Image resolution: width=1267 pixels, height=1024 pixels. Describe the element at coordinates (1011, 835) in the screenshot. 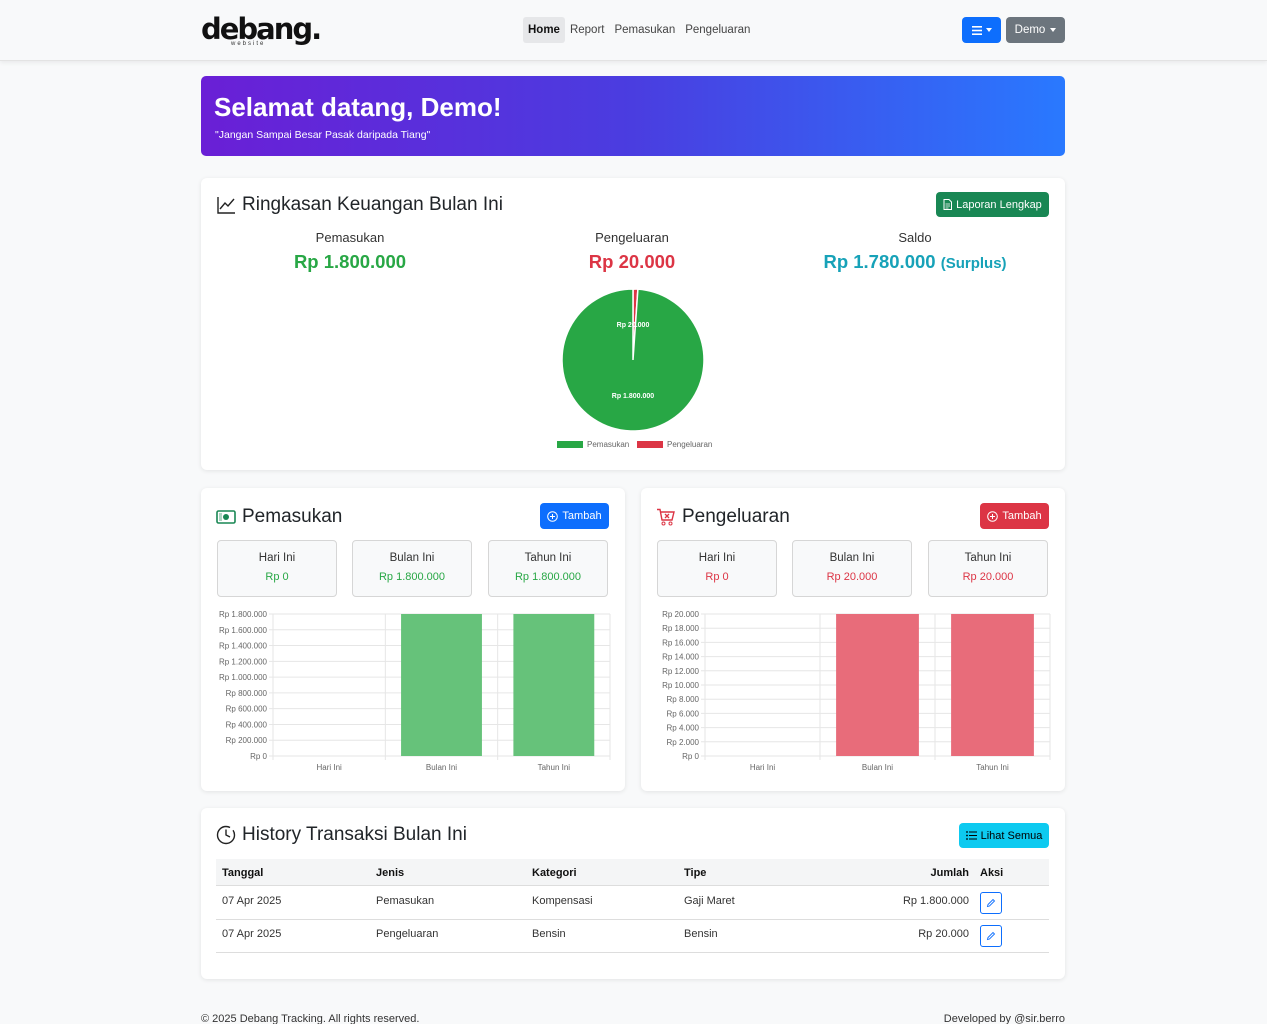

I see `view-all-label: Lihat Semua` at that location.